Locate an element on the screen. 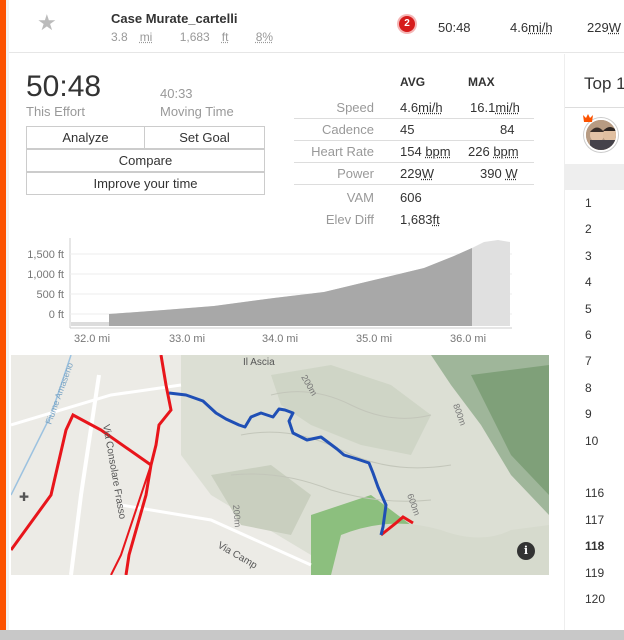 The width and height of the screenshot is (624, 640). x-tick-label: 32.0 mi is located at coordinates (92, 339).